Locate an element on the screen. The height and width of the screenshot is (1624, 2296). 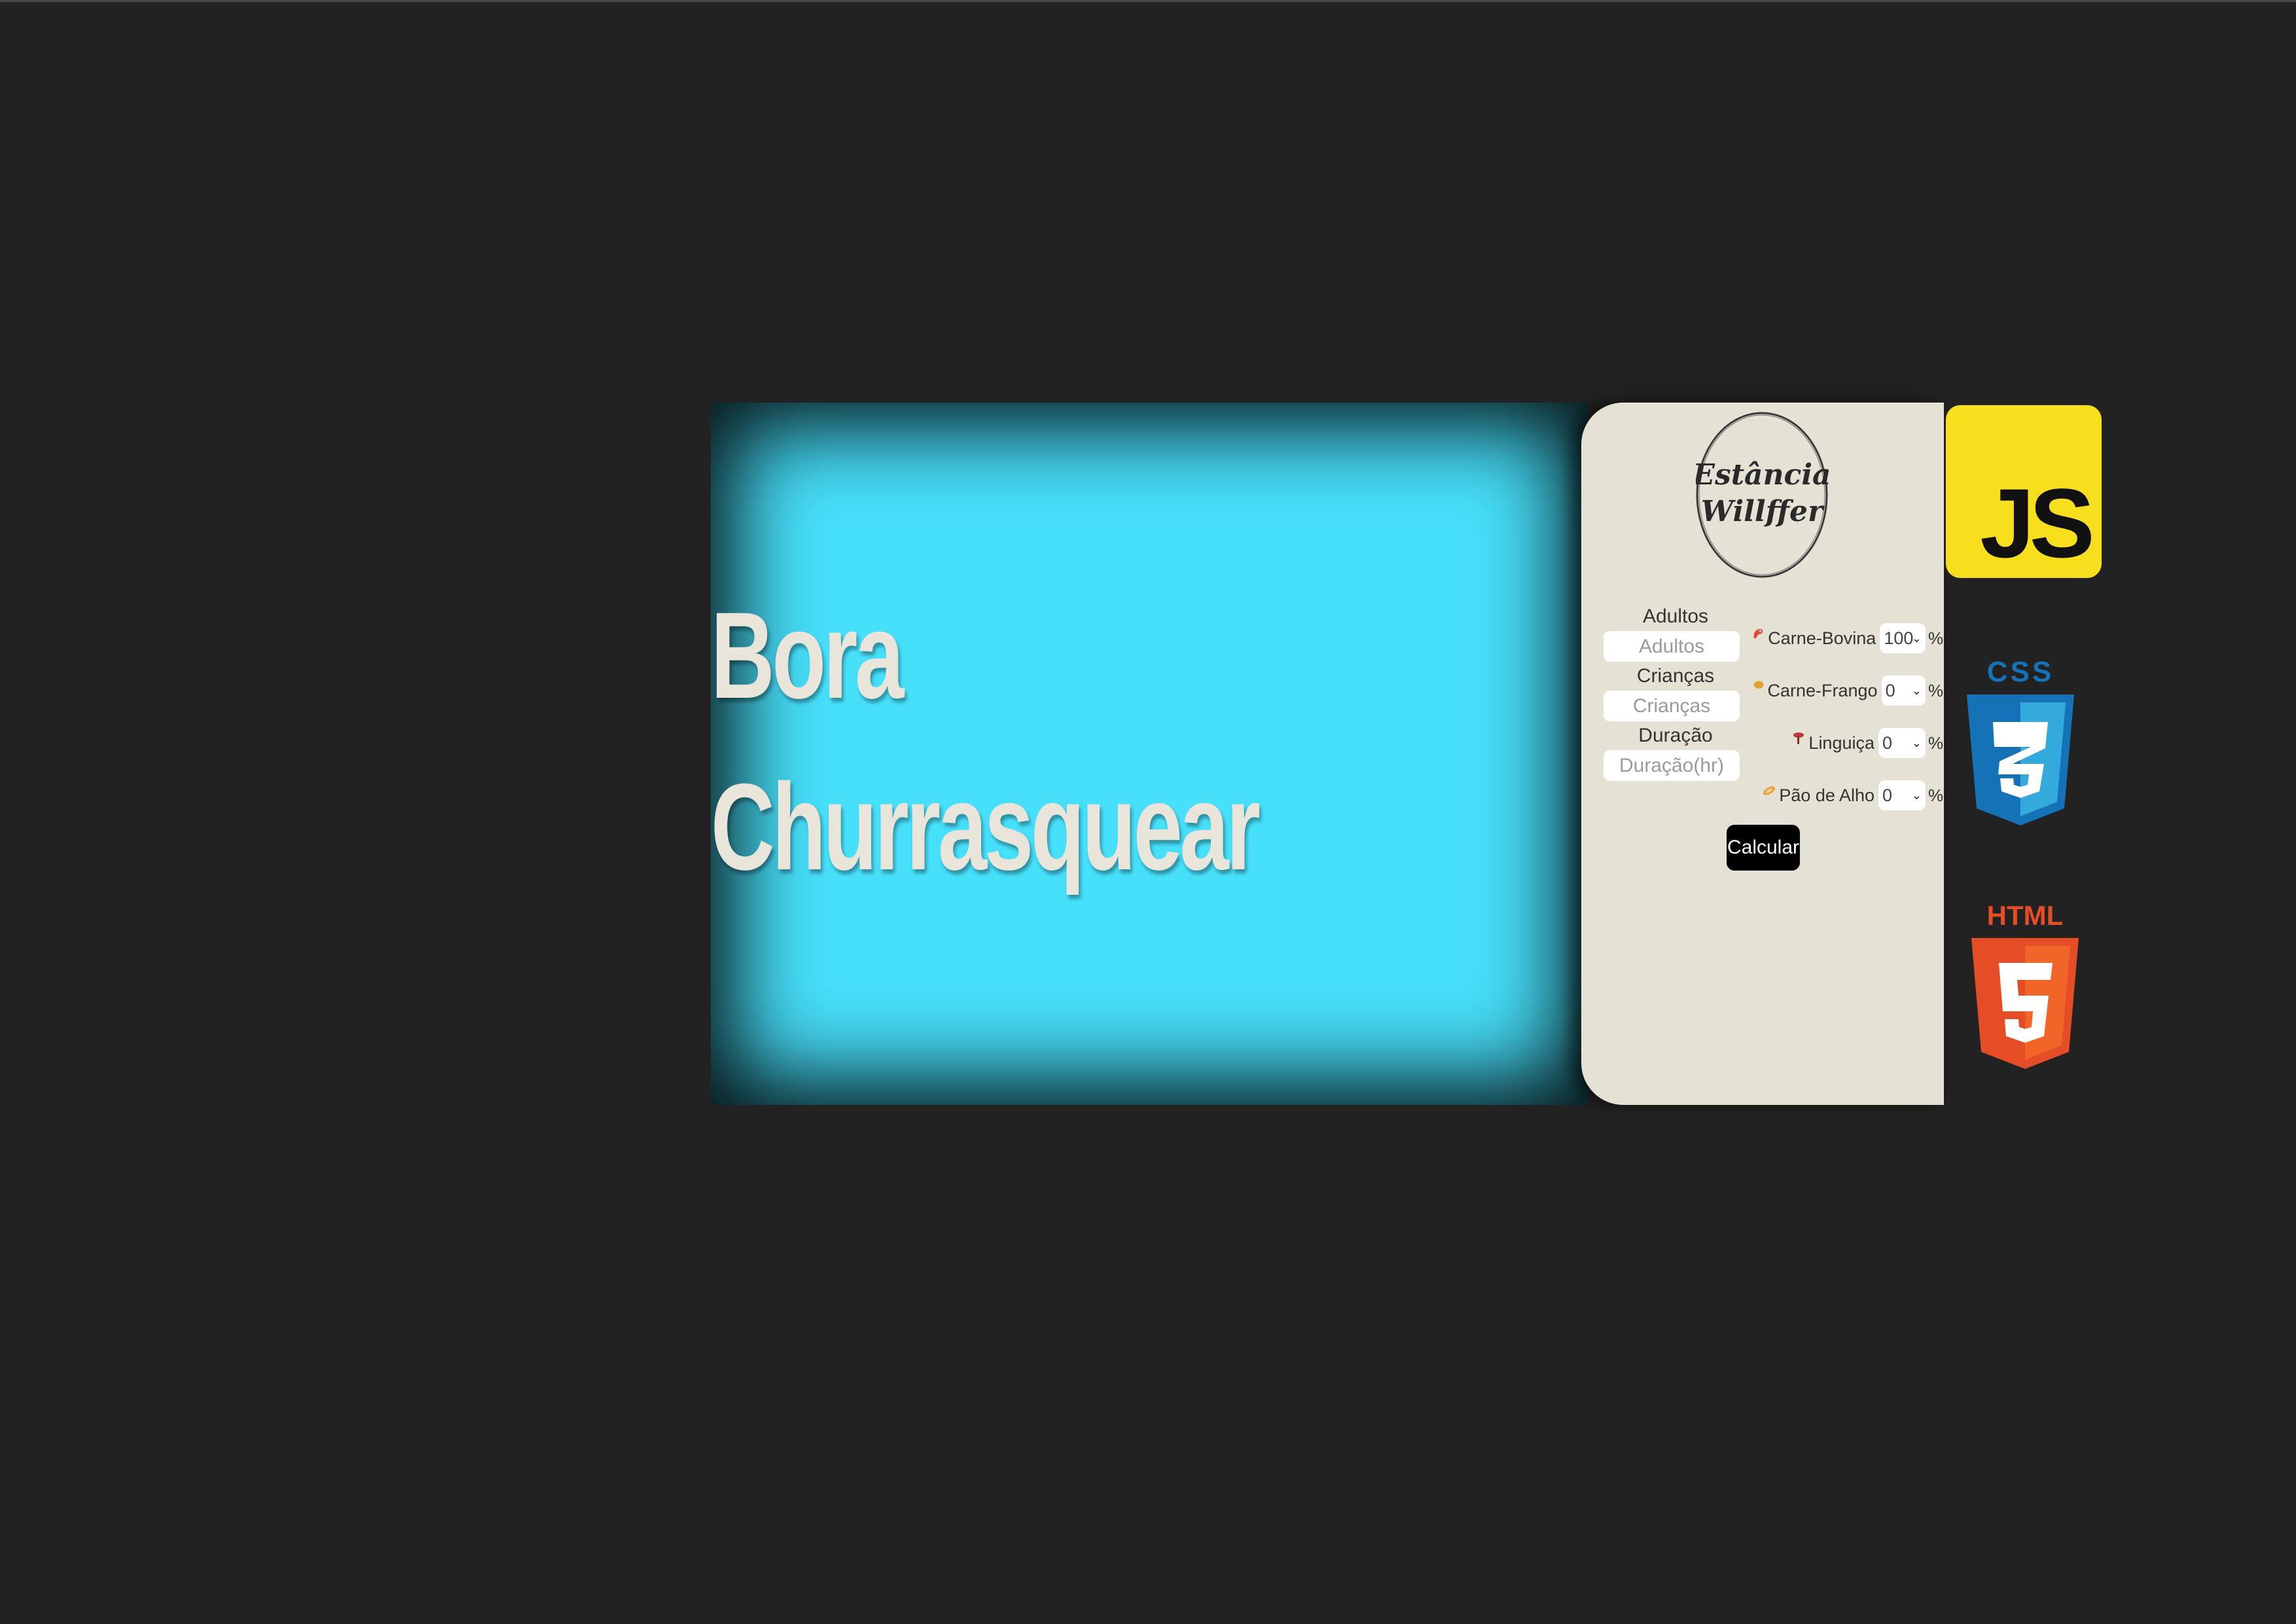
guest-inputs: Adultos Crianças Duração is located at coordinates (1672, 691).